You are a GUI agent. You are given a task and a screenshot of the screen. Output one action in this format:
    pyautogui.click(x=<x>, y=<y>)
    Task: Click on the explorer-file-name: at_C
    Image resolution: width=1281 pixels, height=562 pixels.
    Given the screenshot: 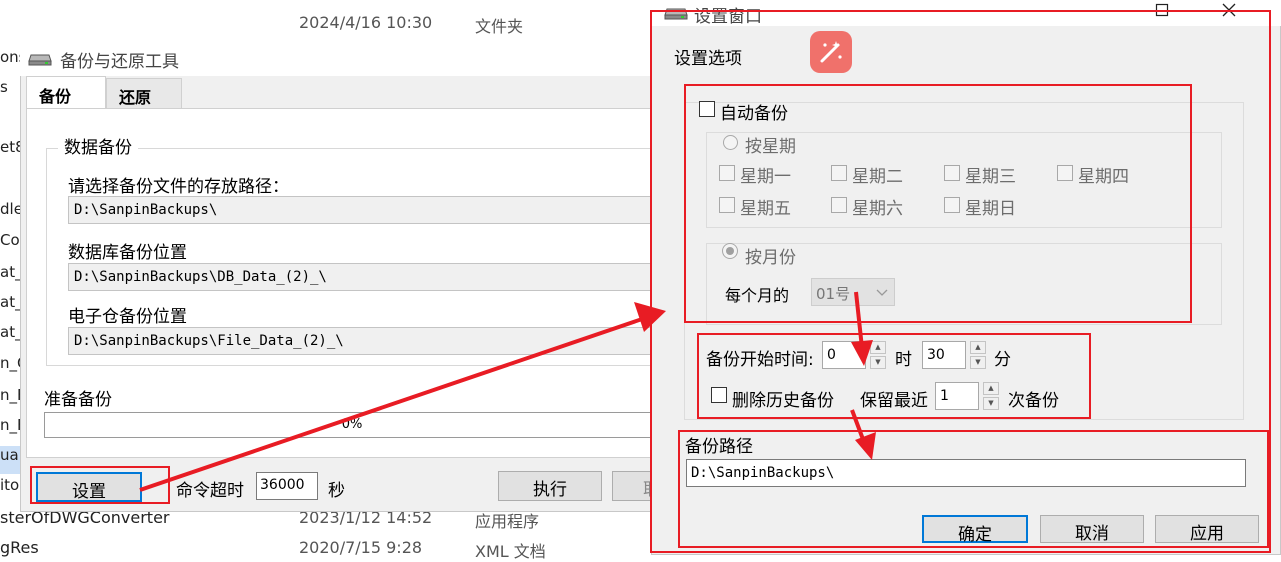 What is the action you would take?
    pyautogui.click(x=11, y=272)
    